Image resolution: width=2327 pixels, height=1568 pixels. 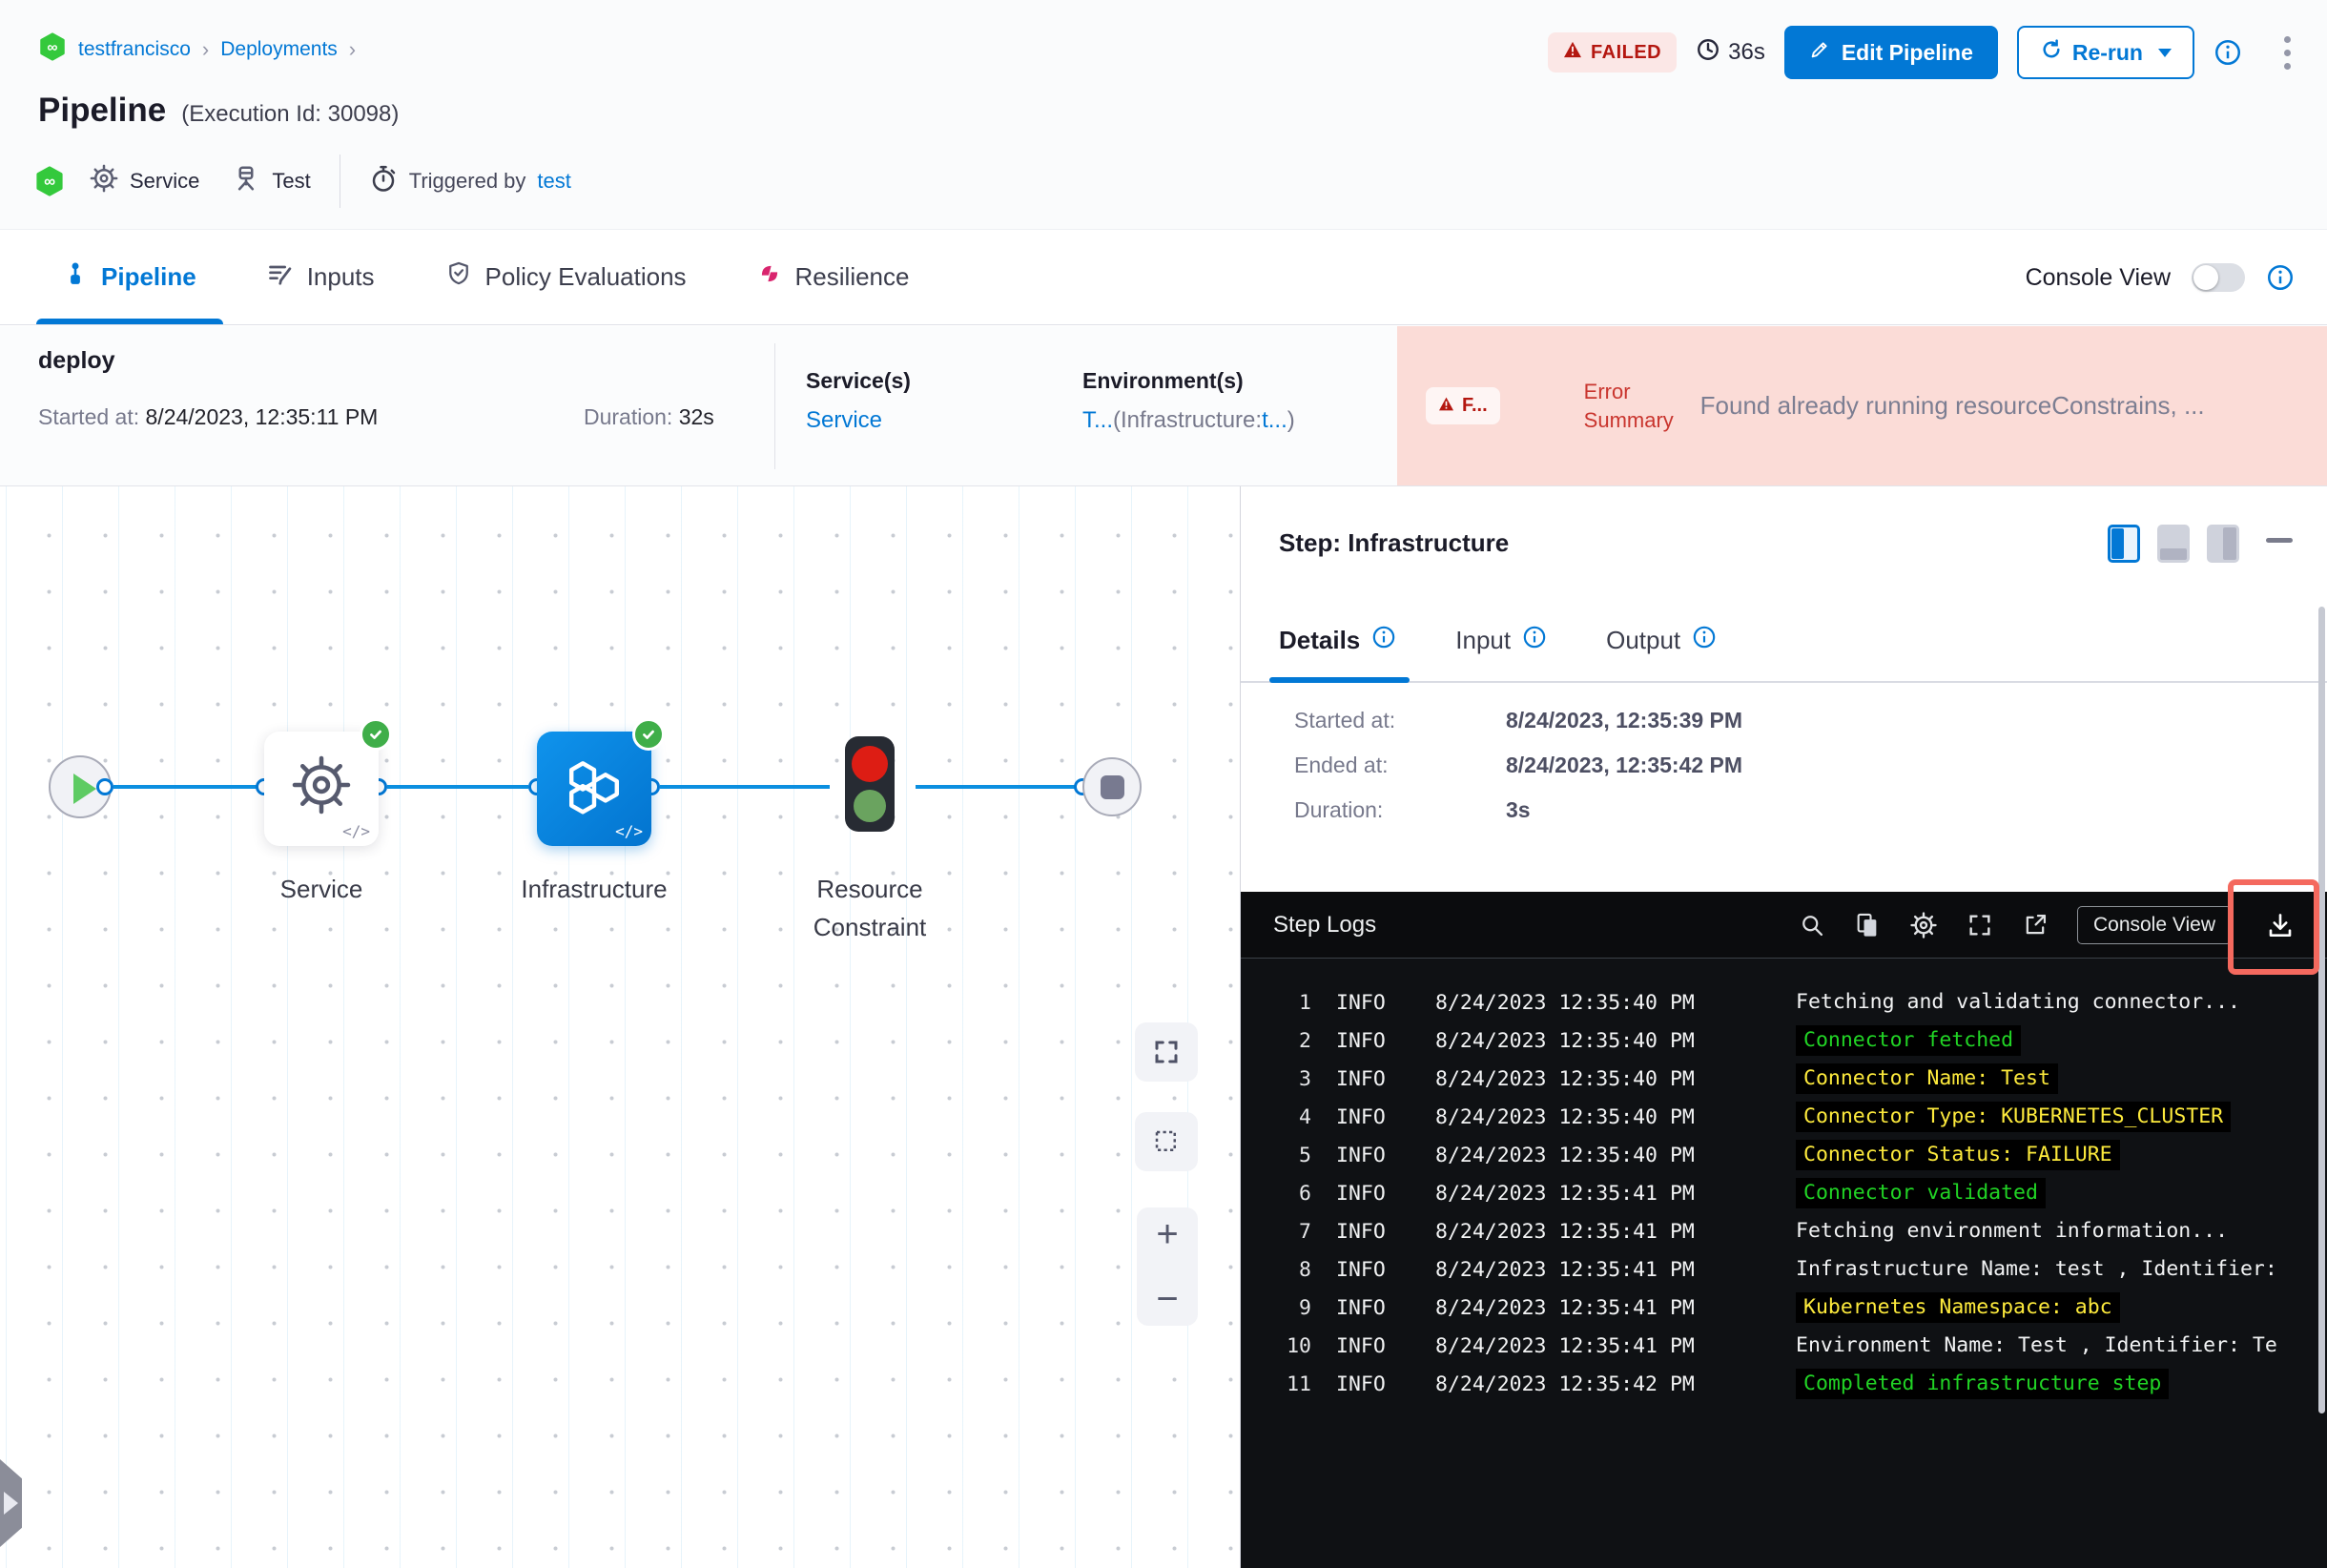 I want to click on log-message: Environment Name: Test , Identifier: Te, so click(x=2037, y=1345).